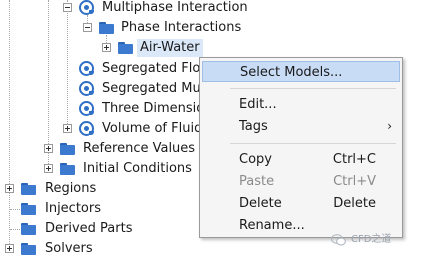 The height and width of the screenshot is (259, 434). What do you see at coordinates (137, 168) in the screenshot?
I see `tree-item-label: Initial Conditions` at bounding box center [137, 168].